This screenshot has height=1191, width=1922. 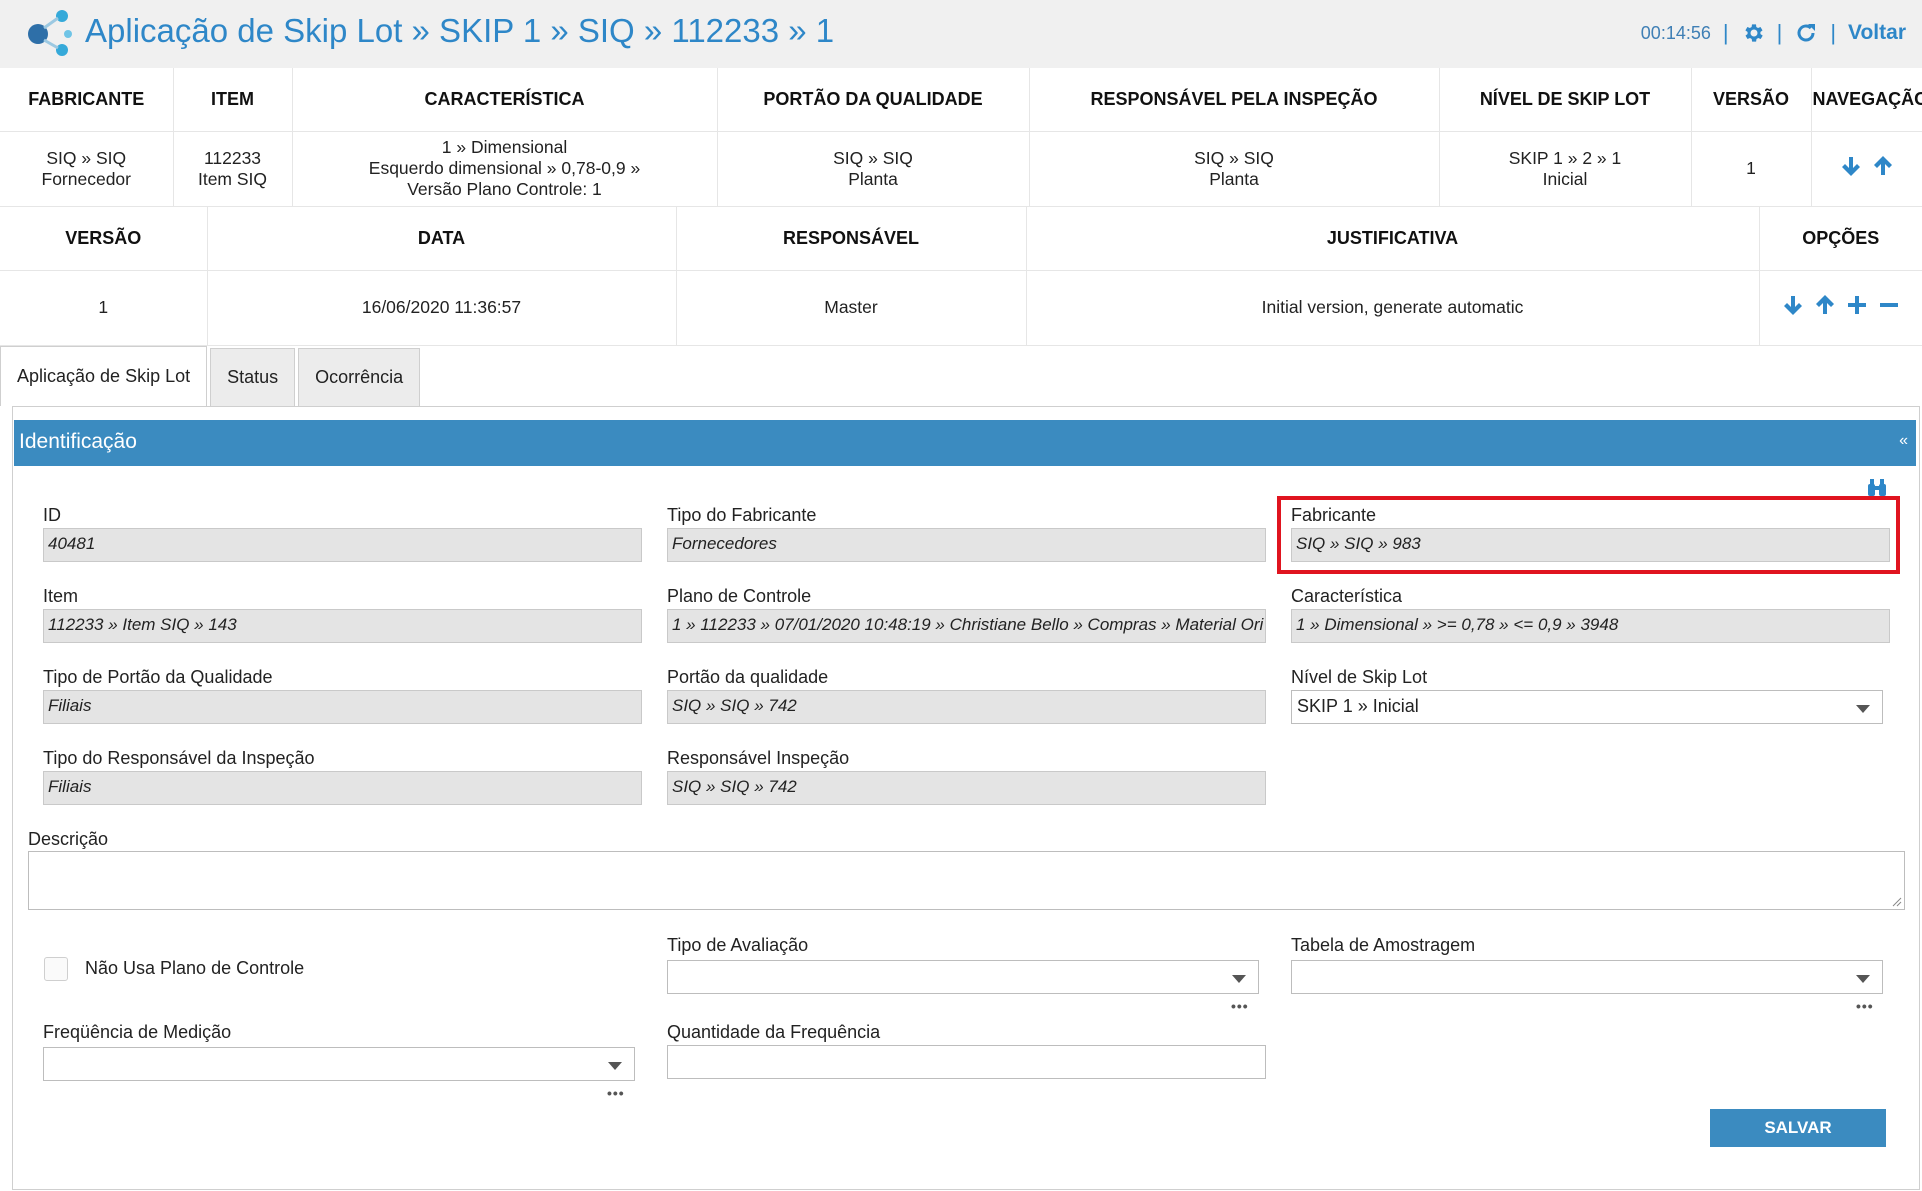 I want to click on back-link: Voltar, so click(x=1877, y=33).